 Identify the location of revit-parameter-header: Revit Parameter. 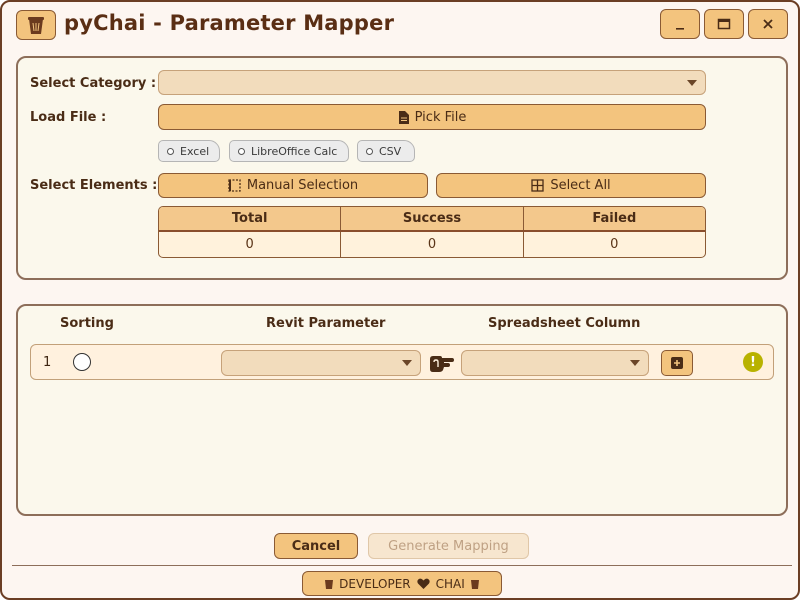
(326, 323).